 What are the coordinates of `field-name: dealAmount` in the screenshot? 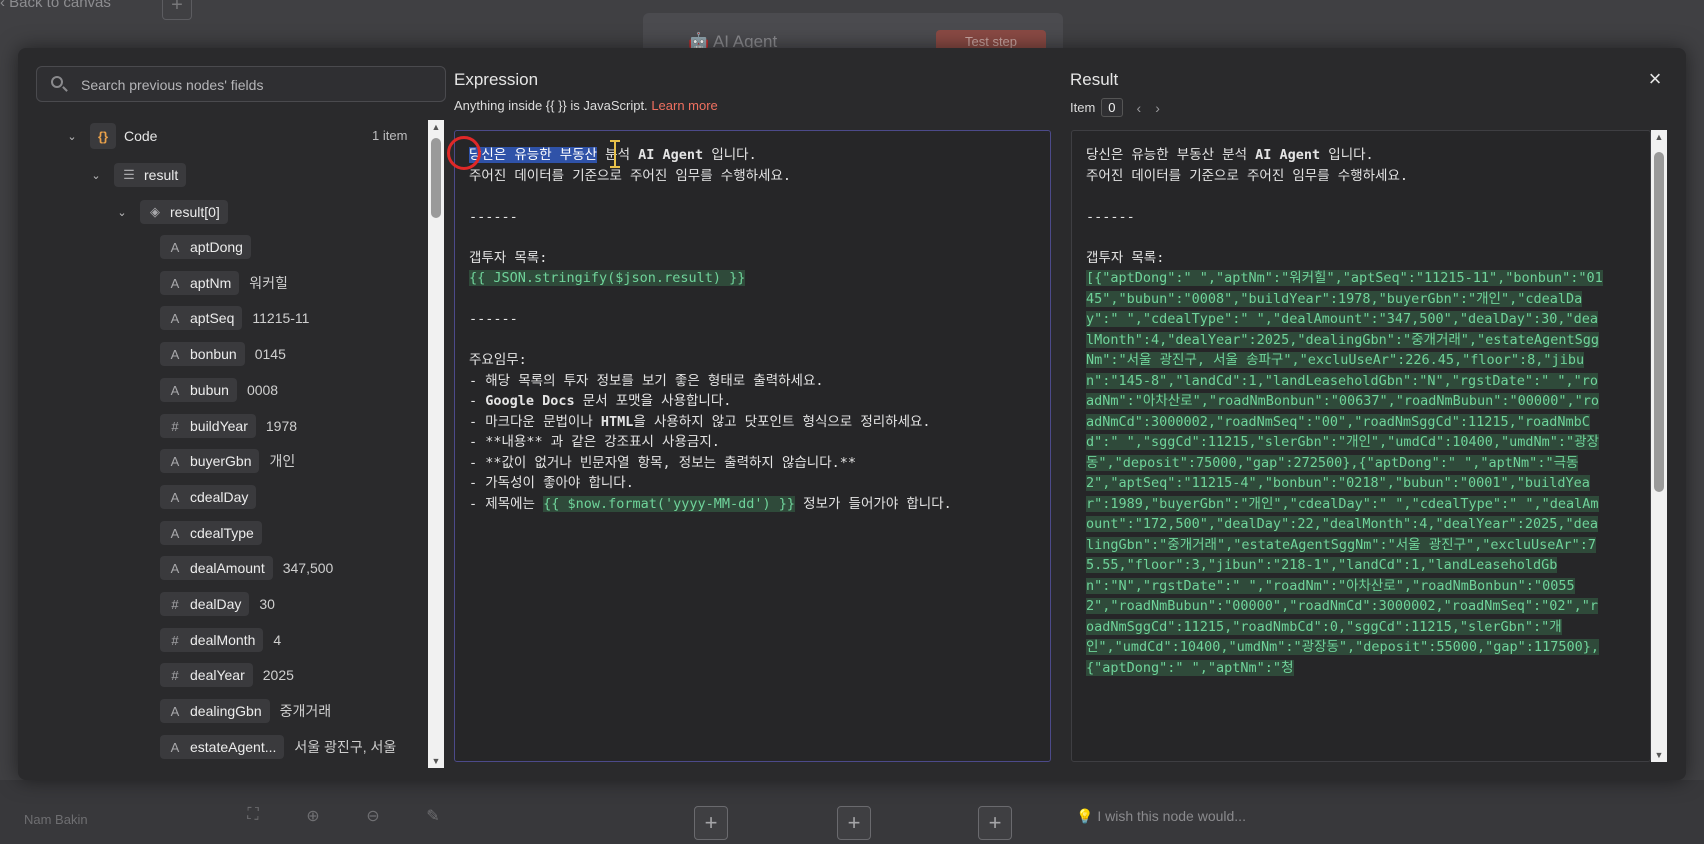 It's located at (227, 568).